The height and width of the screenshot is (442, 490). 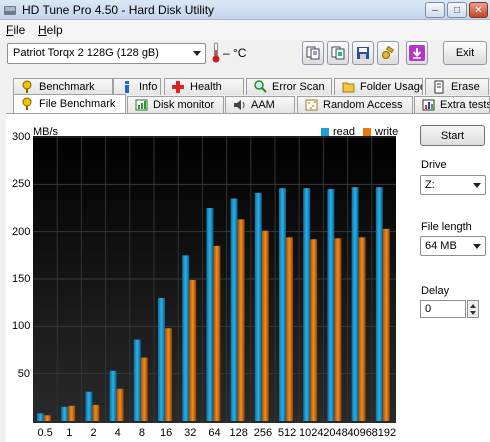 What do you see at coordinates (428, 309) in the screenshot?
I see `delay-value: 0` at bounding box center [428, 309].